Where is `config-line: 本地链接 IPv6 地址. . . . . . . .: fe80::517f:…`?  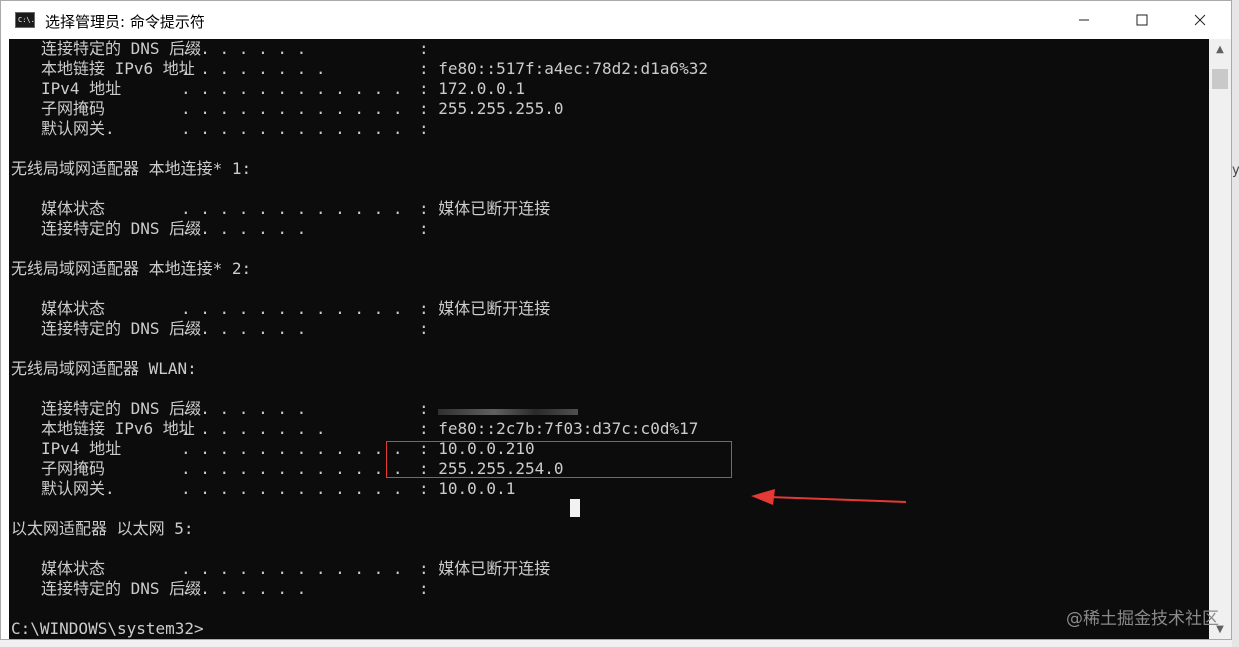
config-line: 本地链接 IPv6 地址. . . . . . . .: fe80::517f:… is located at coordinates (359, 69).